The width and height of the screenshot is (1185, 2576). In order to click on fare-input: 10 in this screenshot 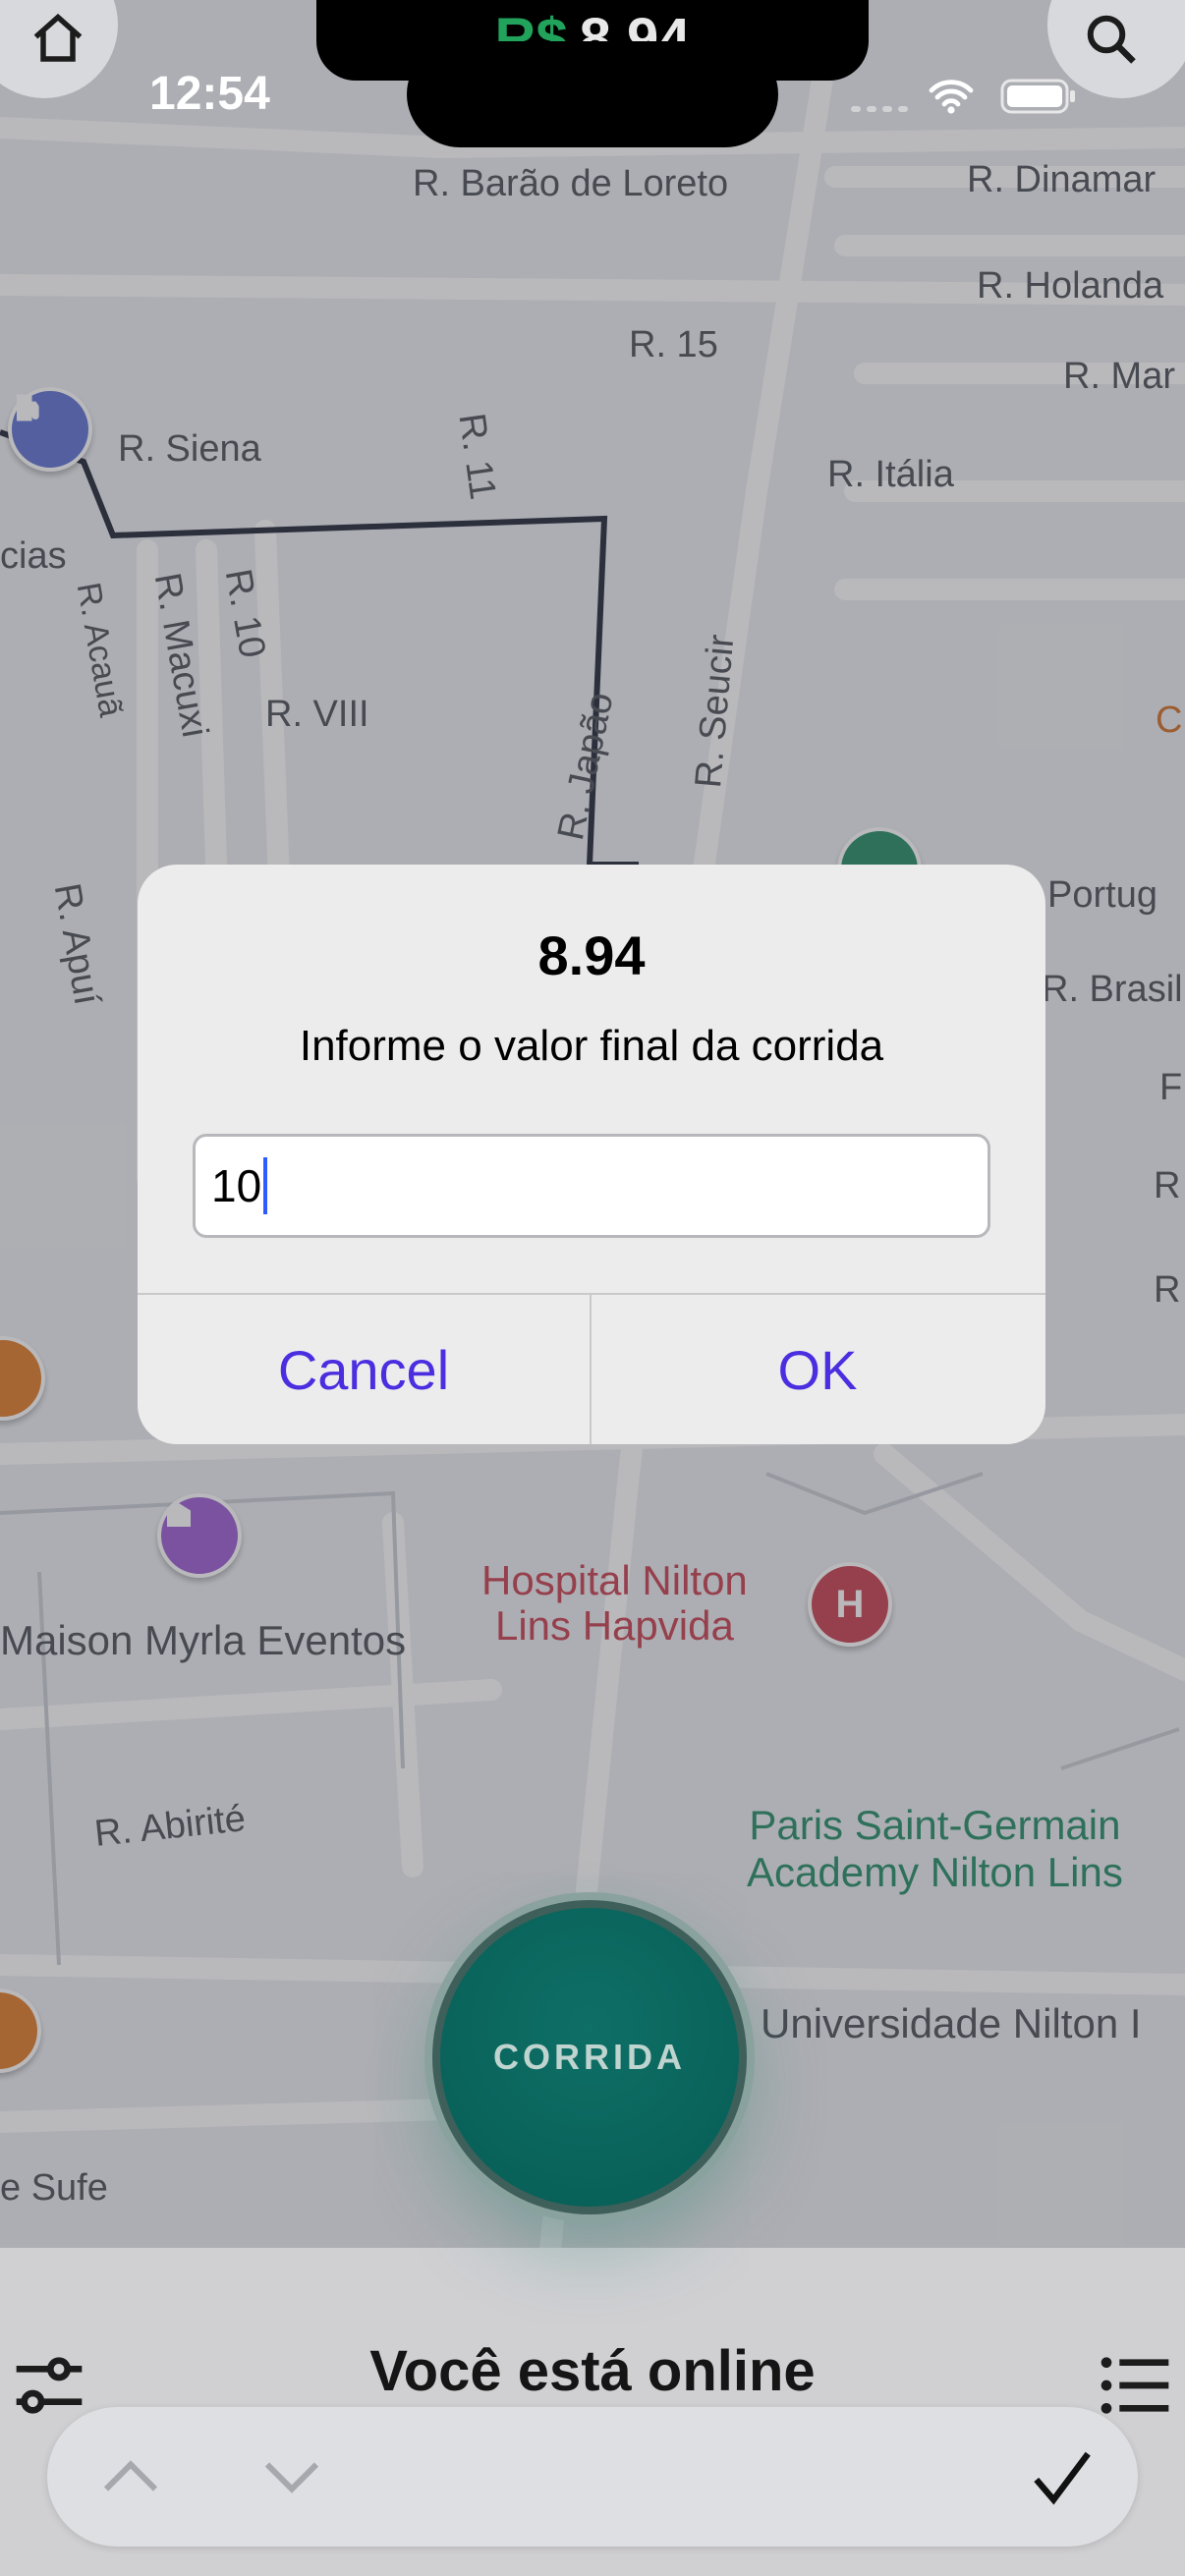, I will do `click(592, 1186)`.